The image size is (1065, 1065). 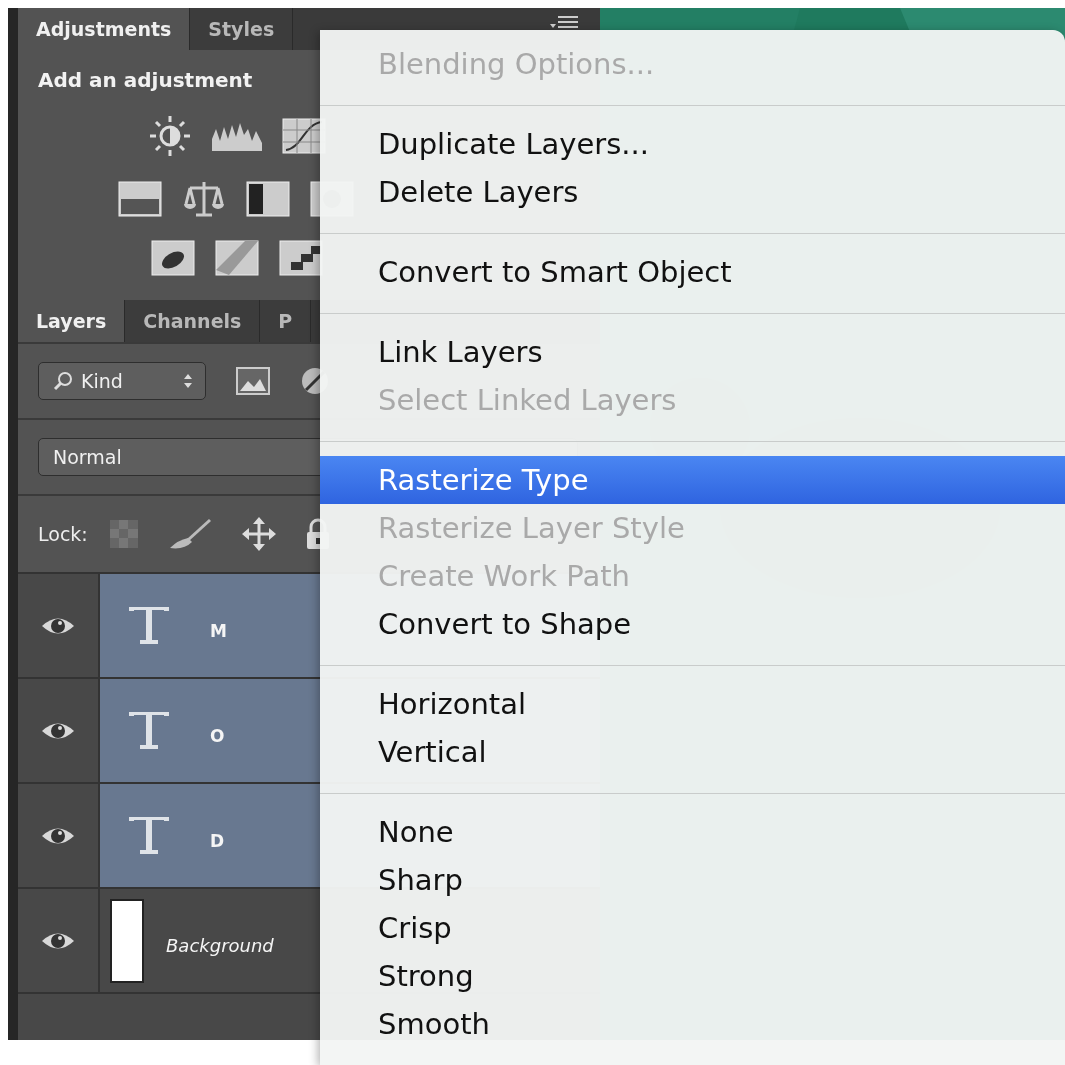 What do you see at coordinates (692, 352) in the screenshot?
I see `menu-item: Link Layers` at bounding box center [692, 352].